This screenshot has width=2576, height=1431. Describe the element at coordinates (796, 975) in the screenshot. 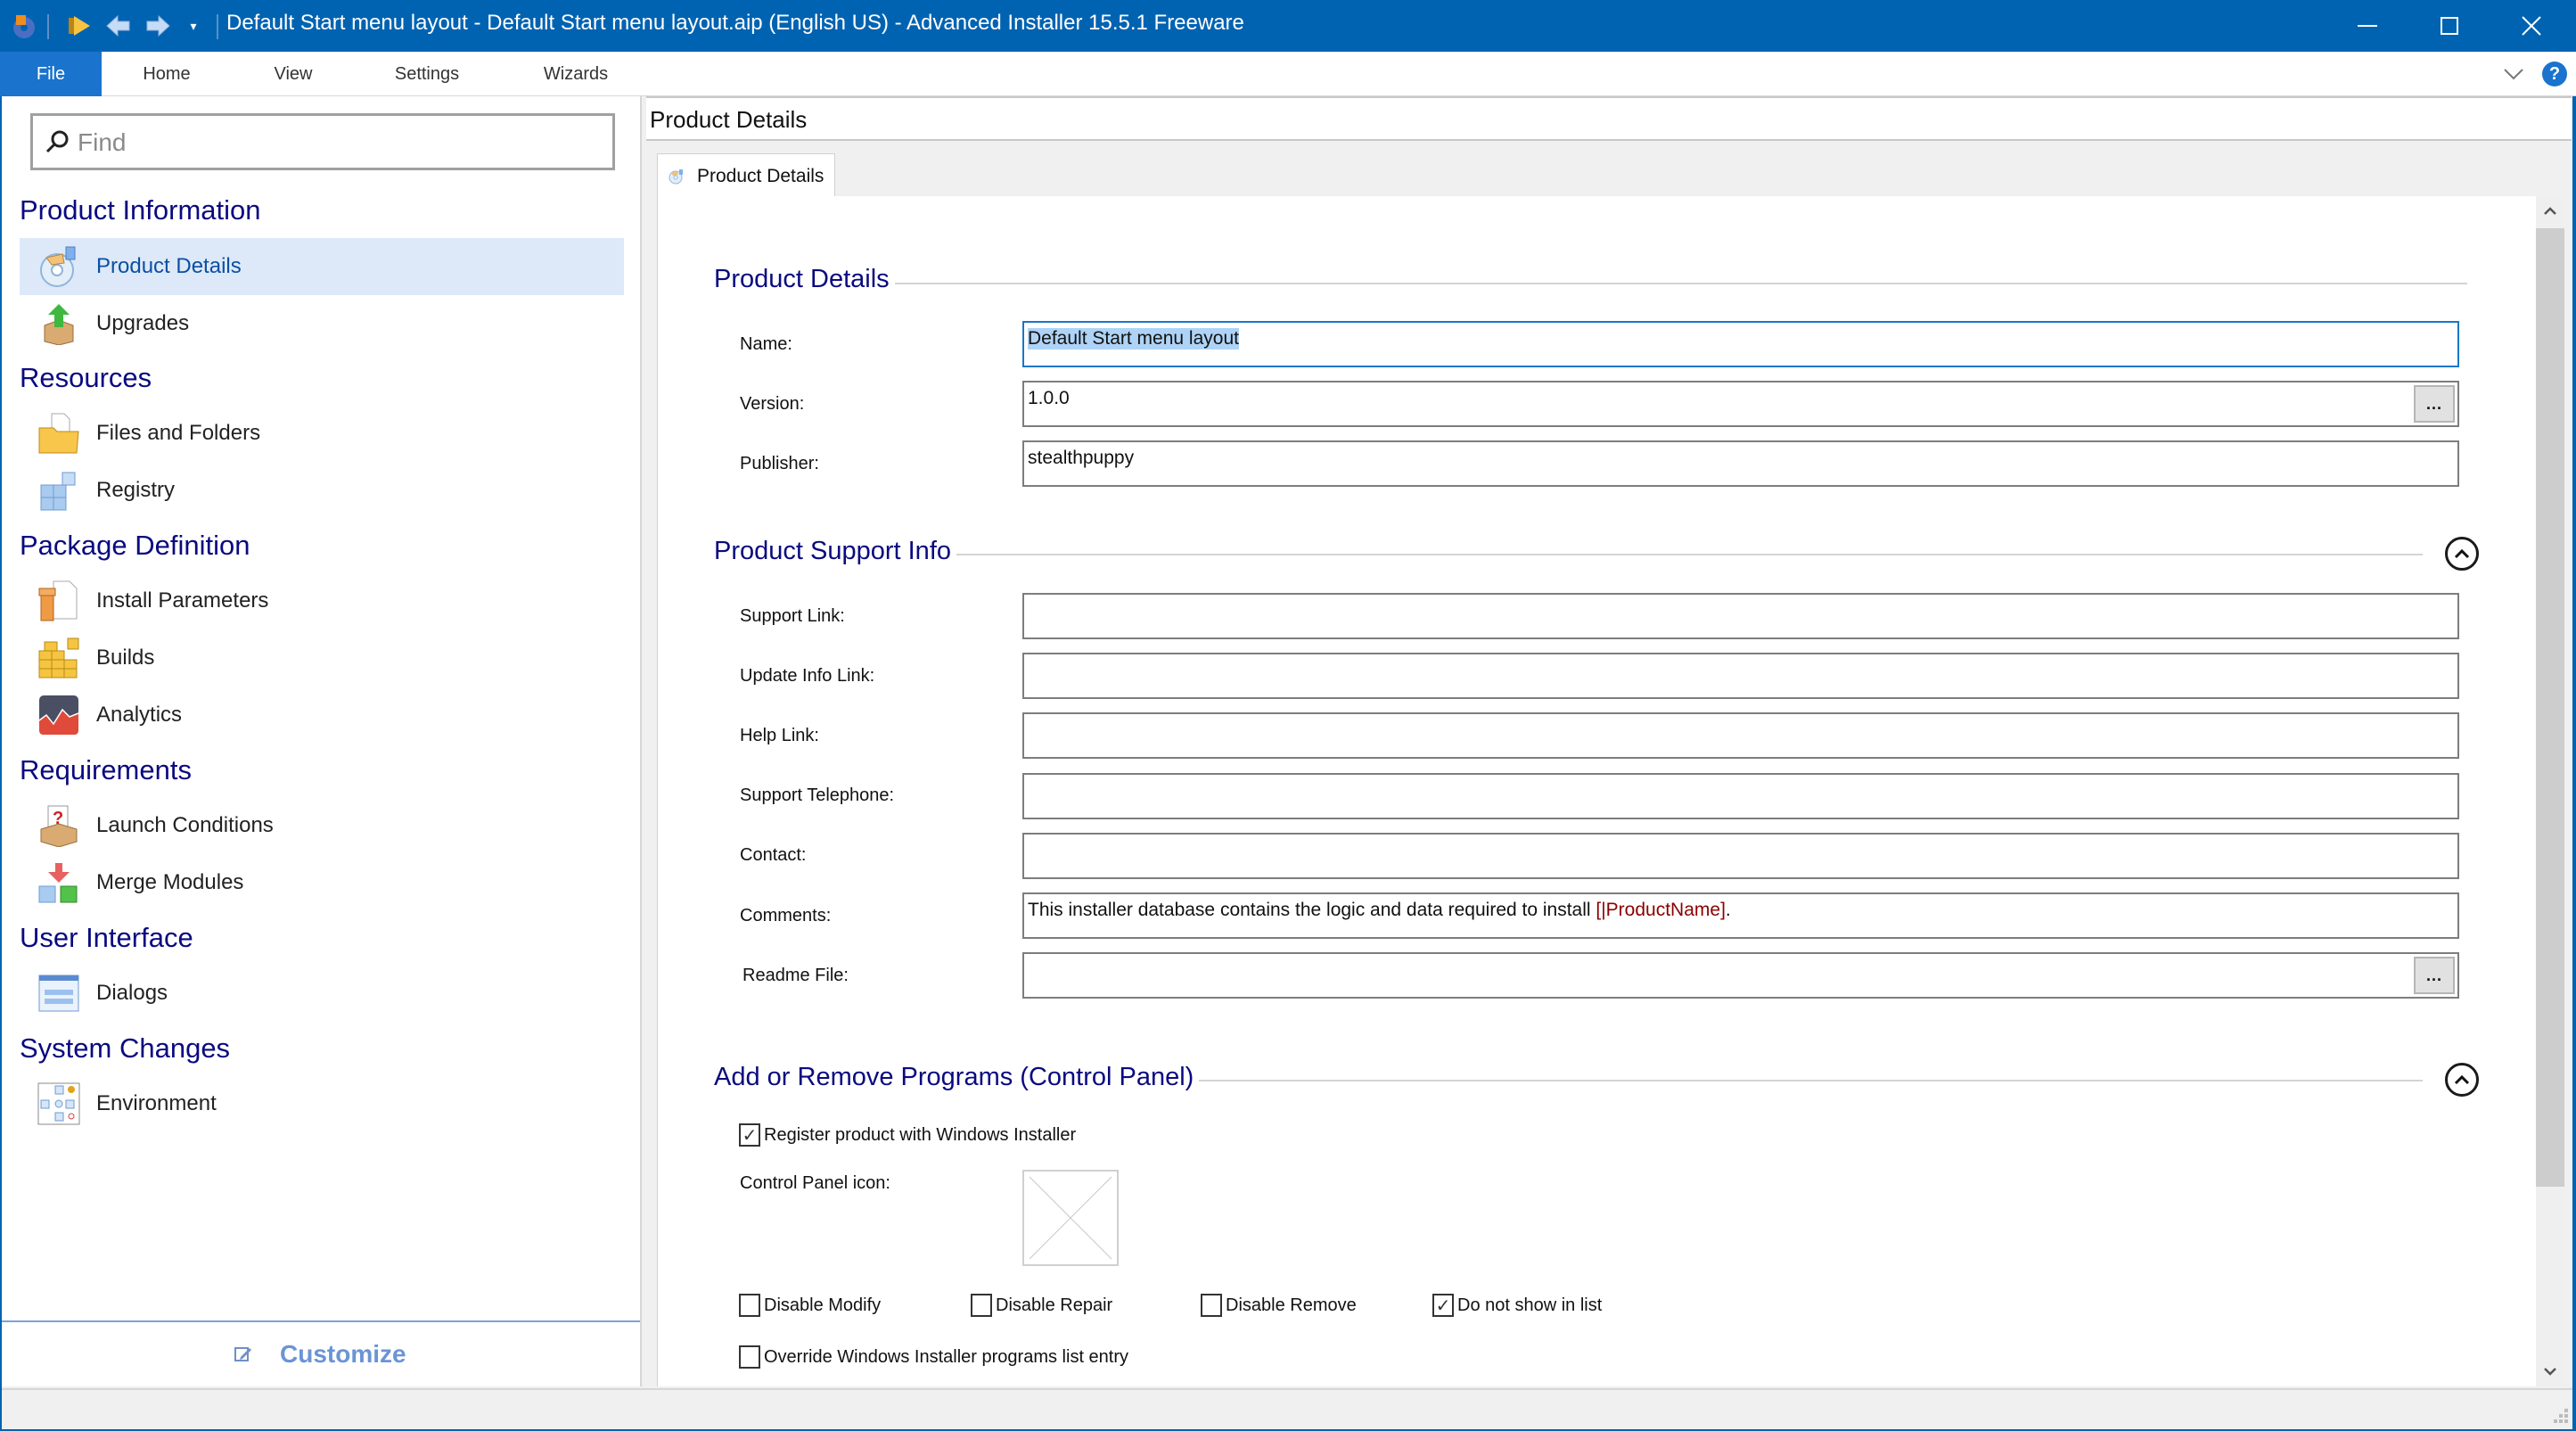

I see `readme-file-label: Readme File:` at that location.